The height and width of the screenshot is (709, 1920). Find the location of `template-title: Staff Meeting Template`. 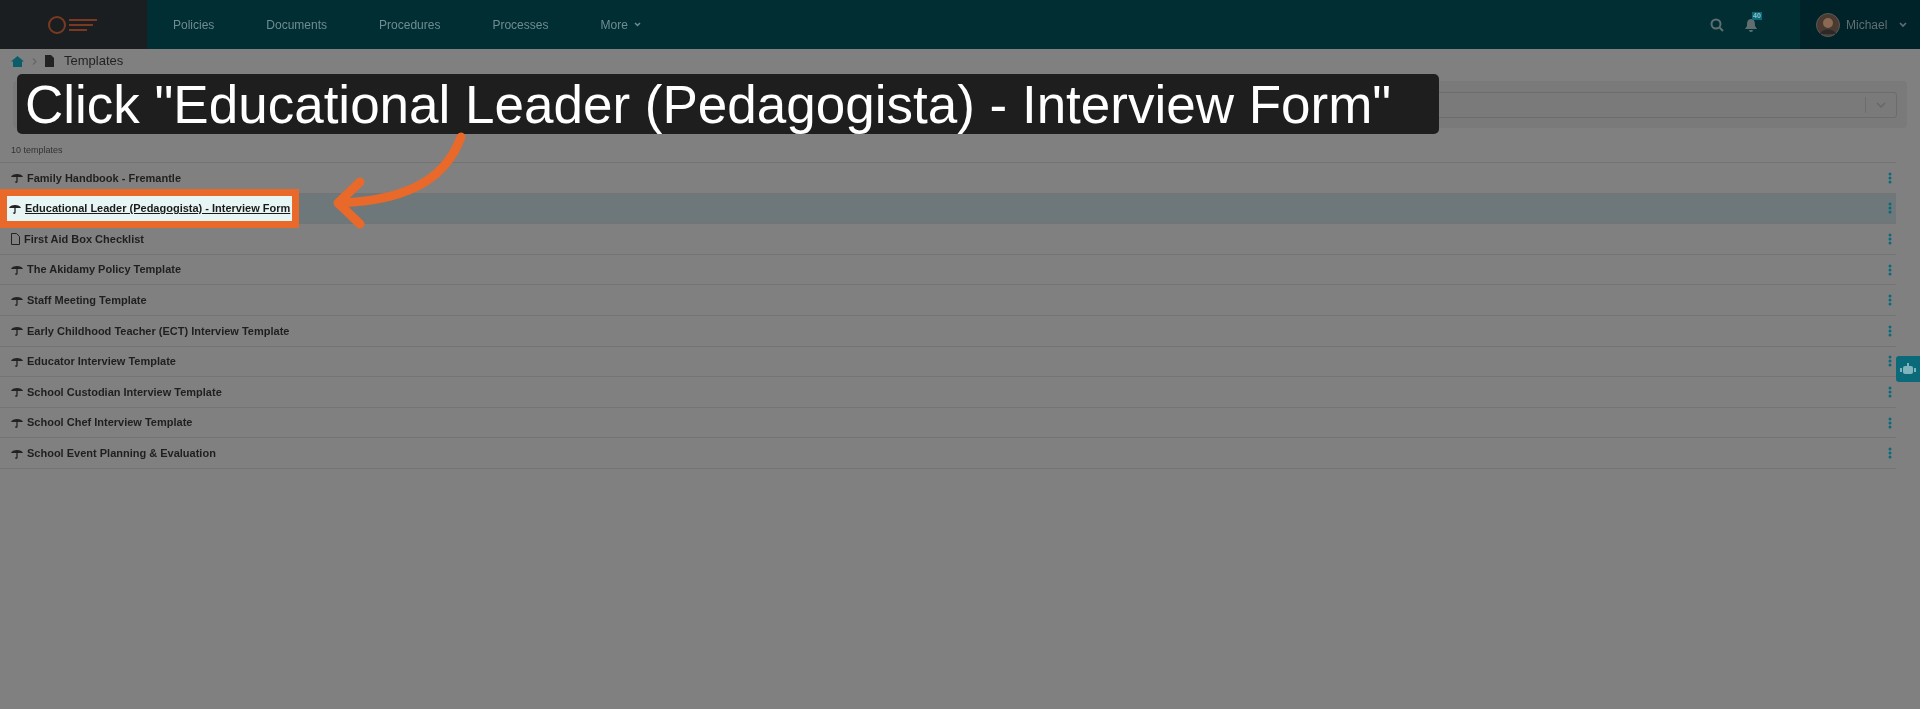

template-title: Staff Meeting Template is located at coordinates (87, 300).